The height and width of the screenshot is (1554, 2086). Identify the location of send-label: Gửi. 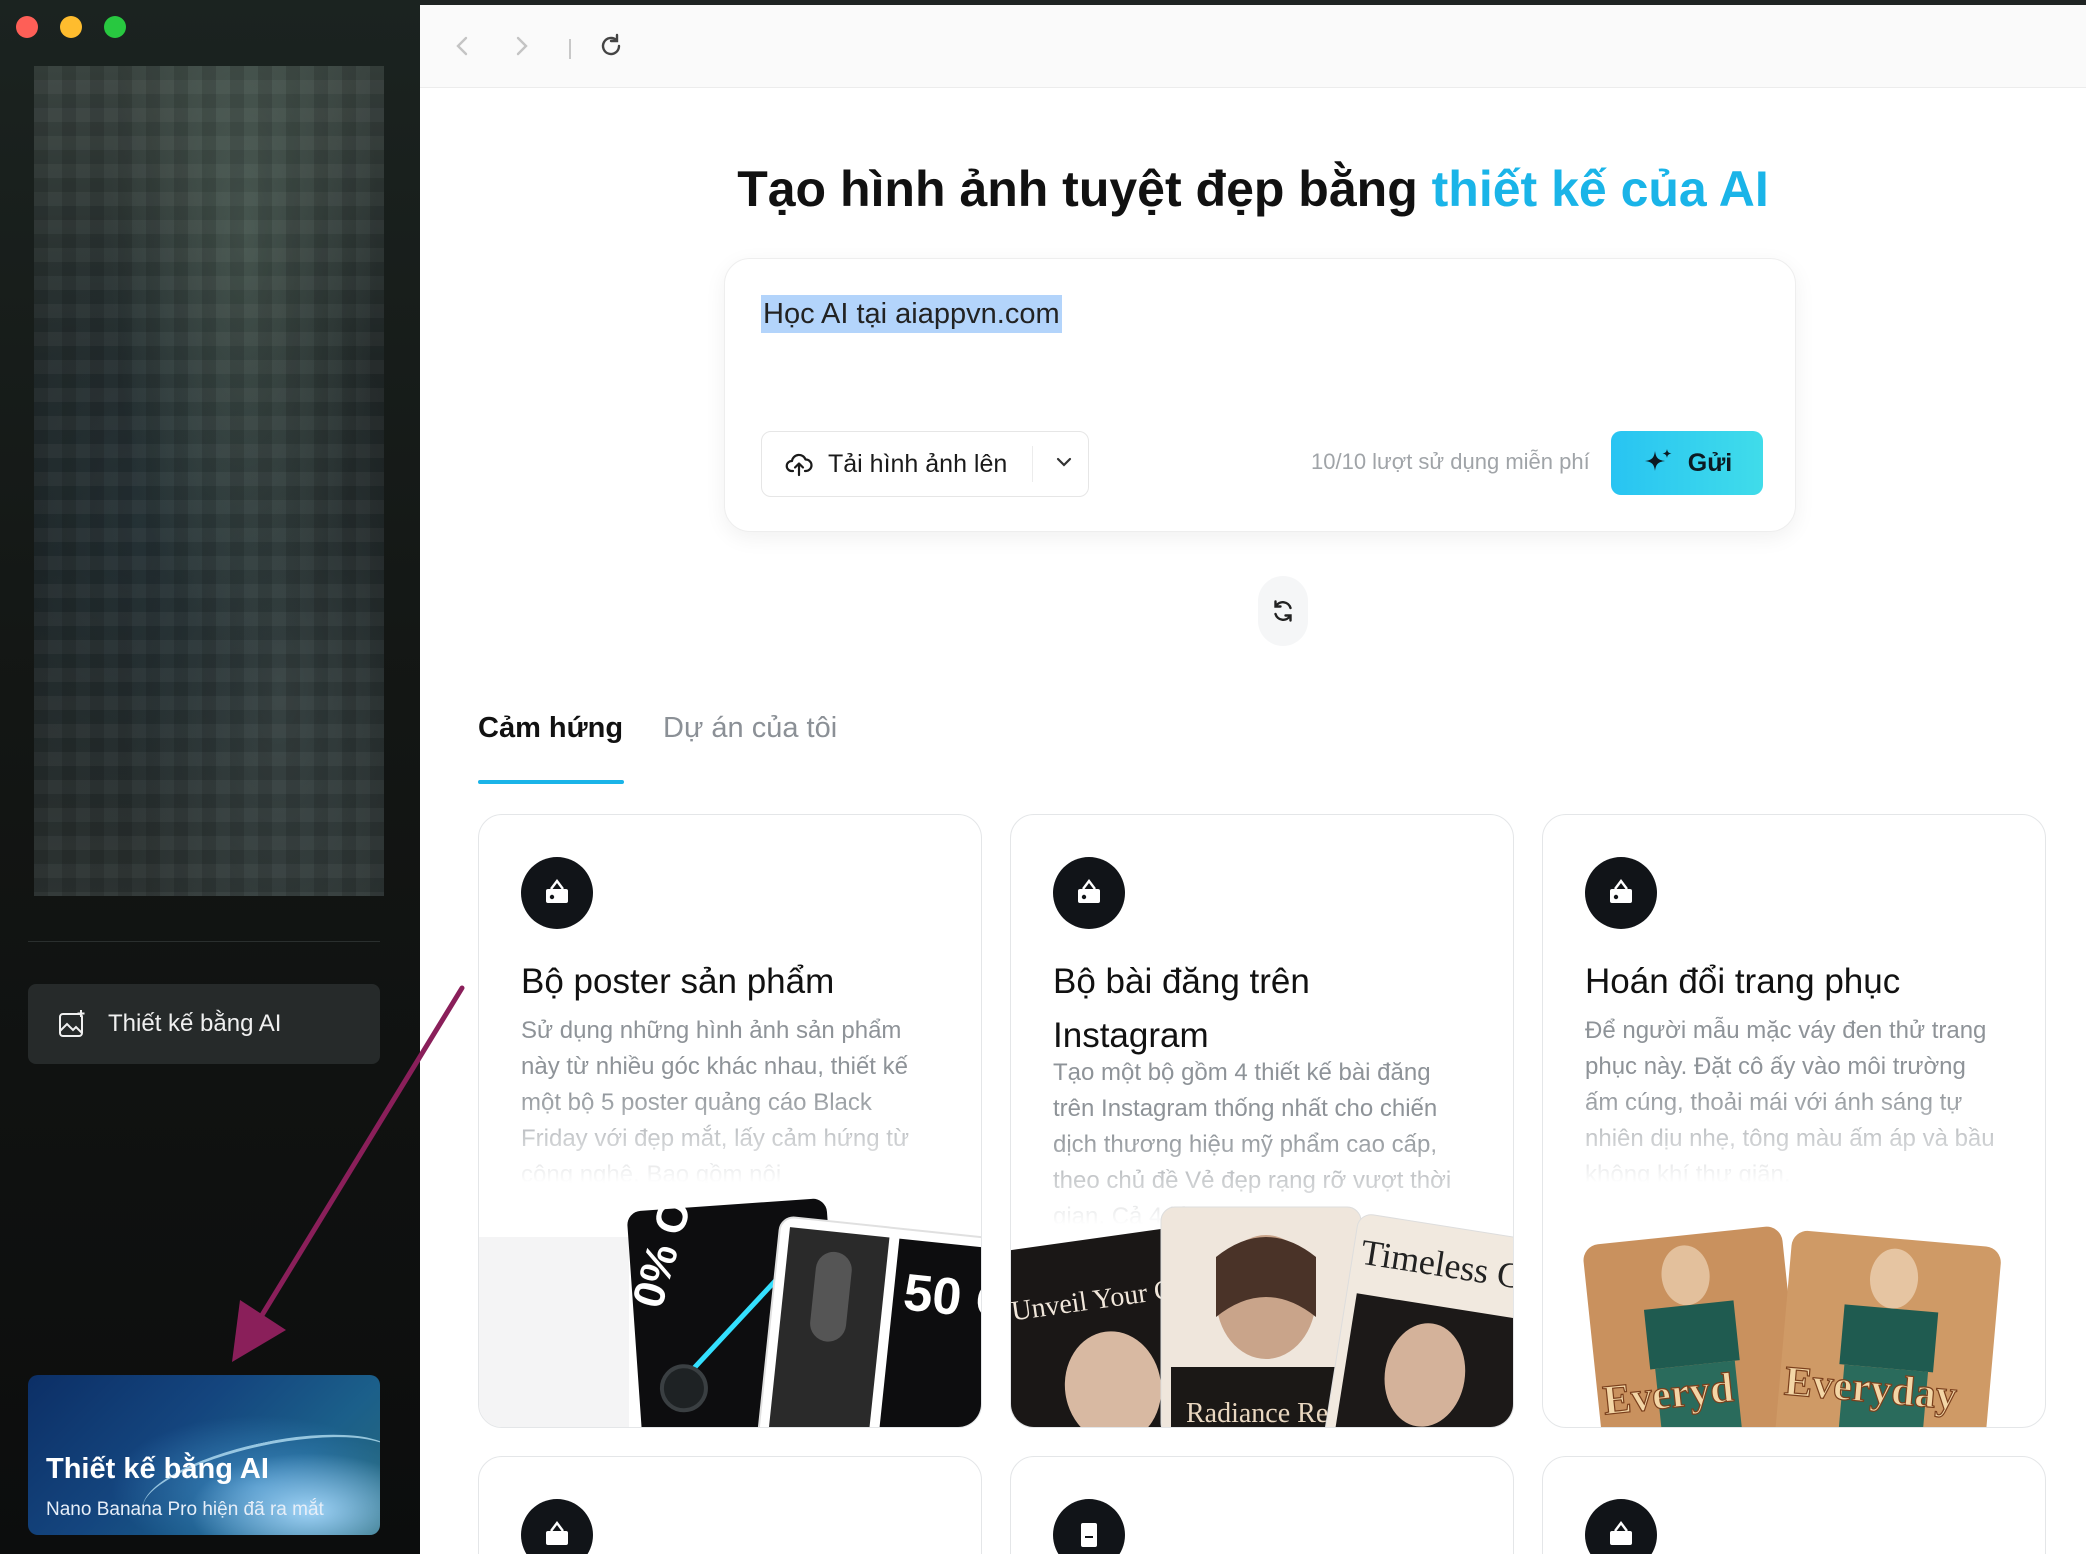
(1710, 462).